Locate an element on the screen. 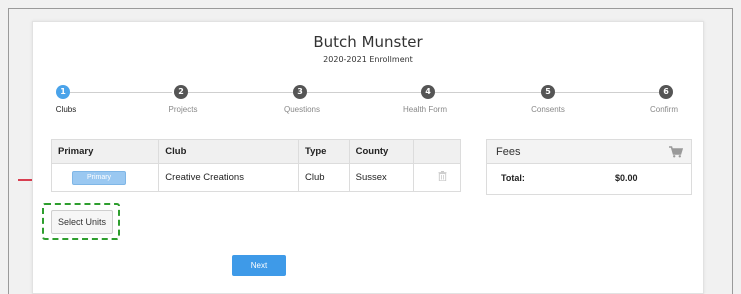  step-4-label: Health Form is located at coordinates (425, 109).